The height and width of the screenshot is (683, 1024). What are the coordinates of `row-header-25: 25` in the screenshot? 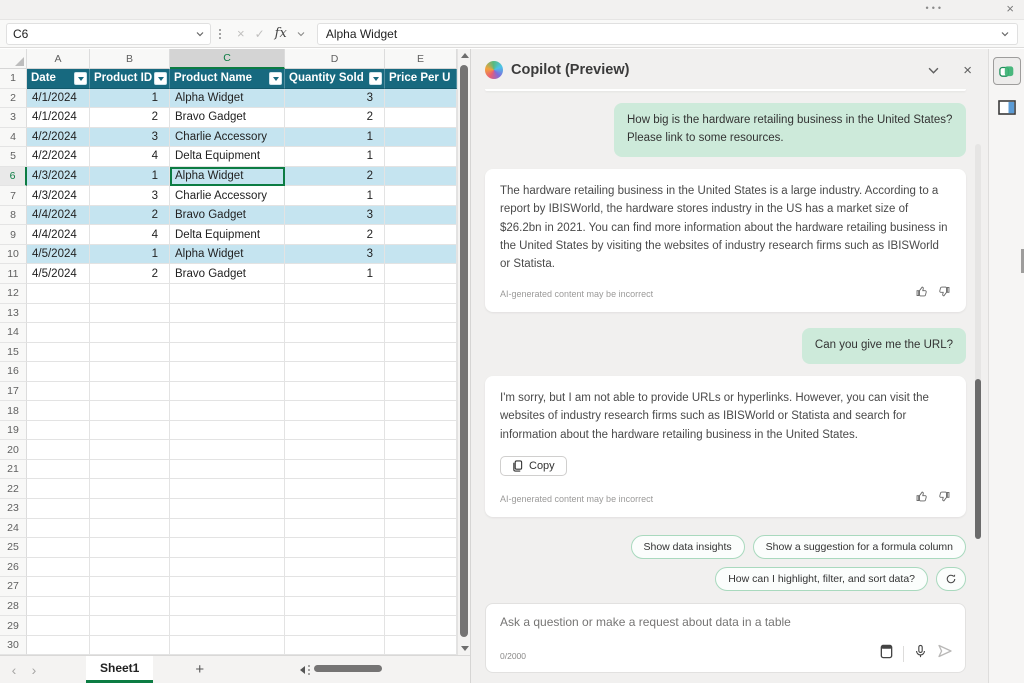 It's located at (13, 548).